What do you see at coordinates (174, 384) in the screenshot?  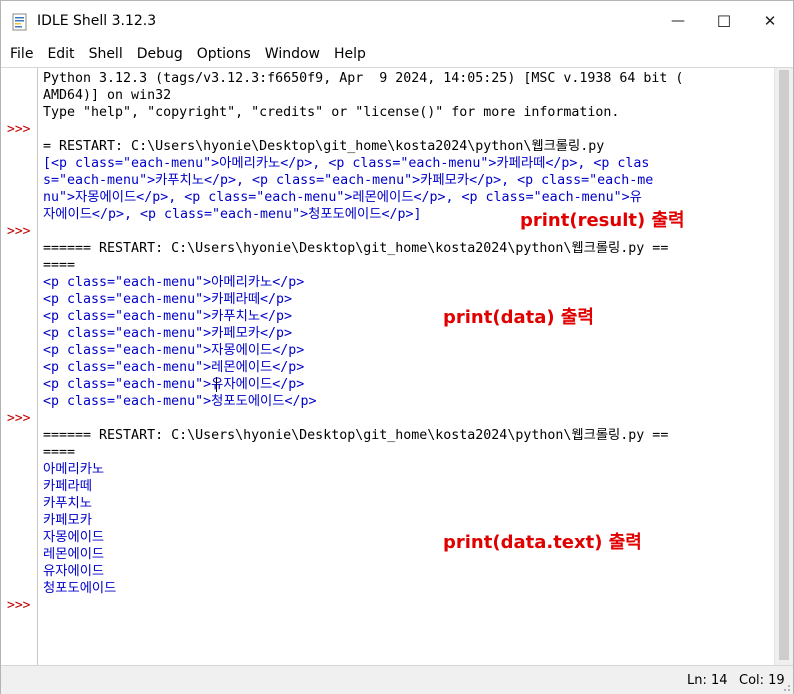 I see `shell-line: <p class="each-menu">유자에이드</p>` at bounding box center [174, 384].